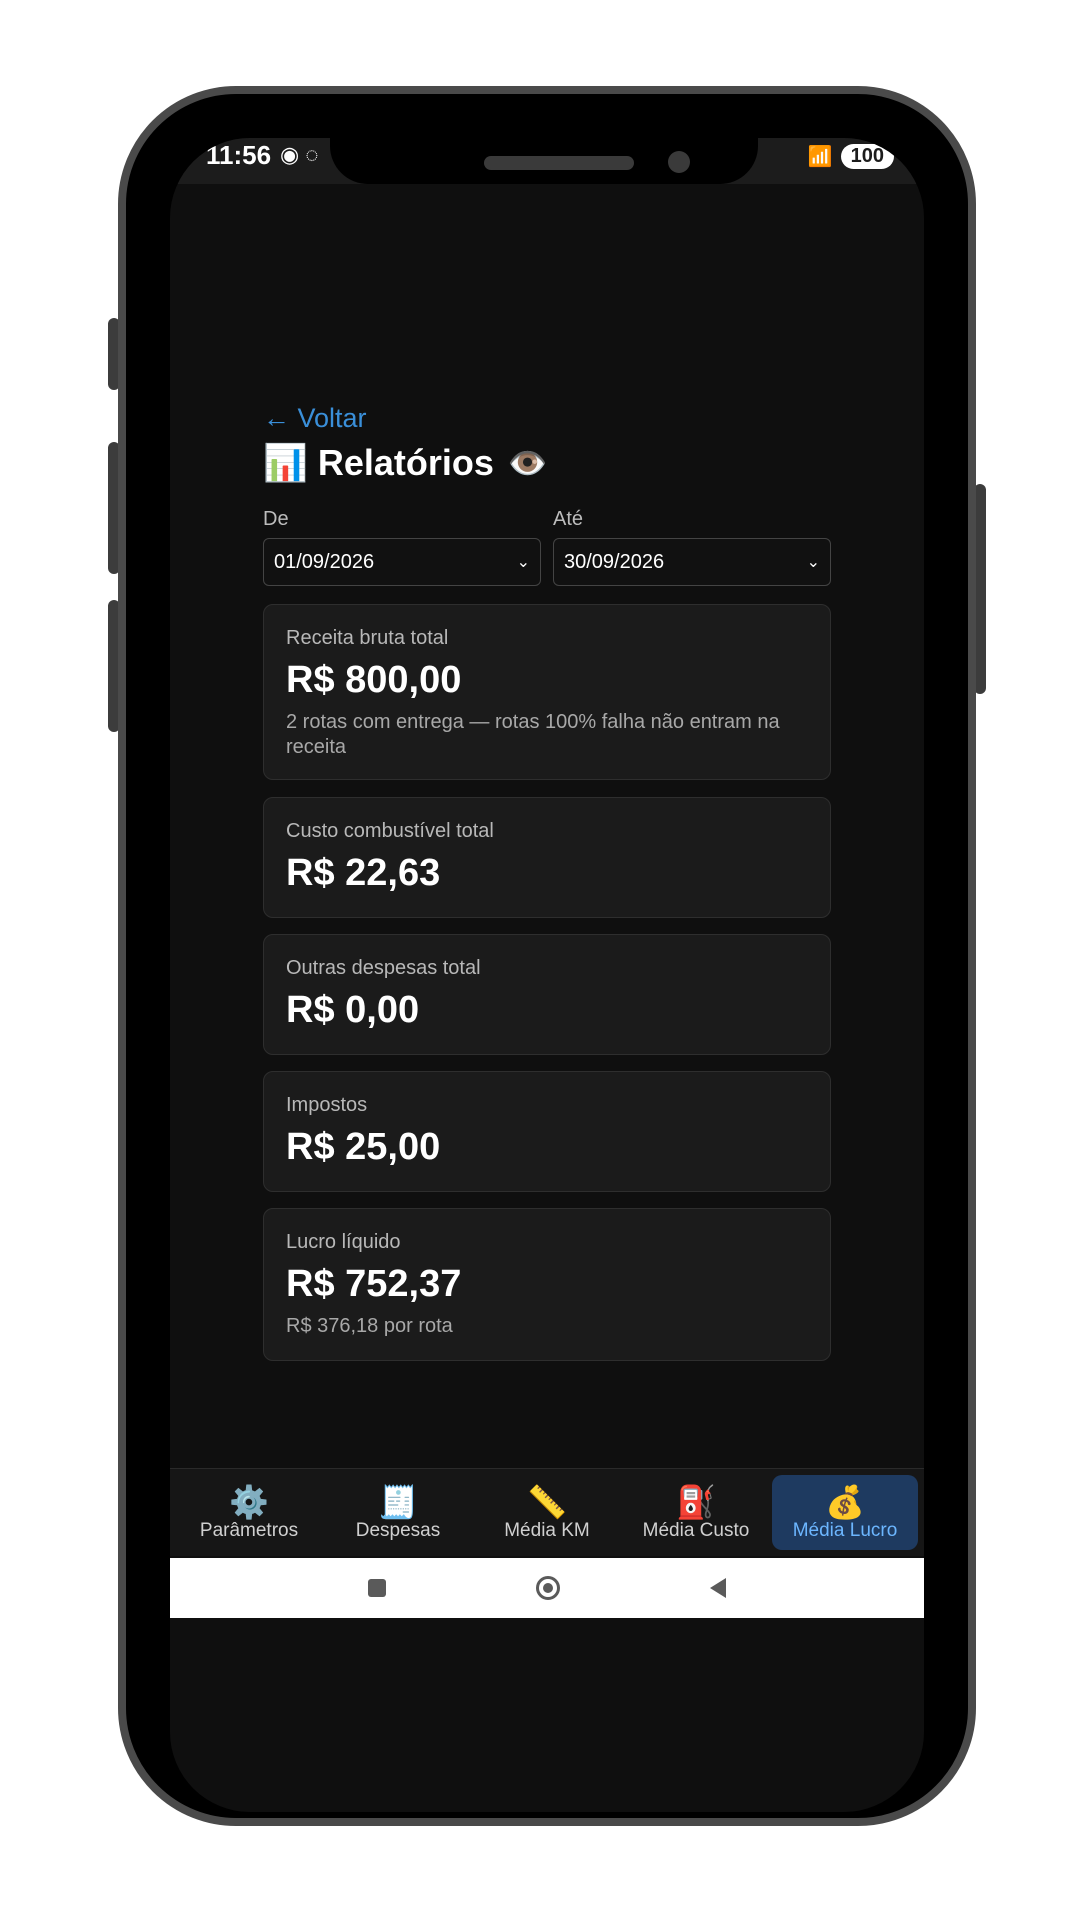 The image size is (1080, 1920). I want to click on nav-media-custo: ⛽ Média Custo, so click(696, 1512).